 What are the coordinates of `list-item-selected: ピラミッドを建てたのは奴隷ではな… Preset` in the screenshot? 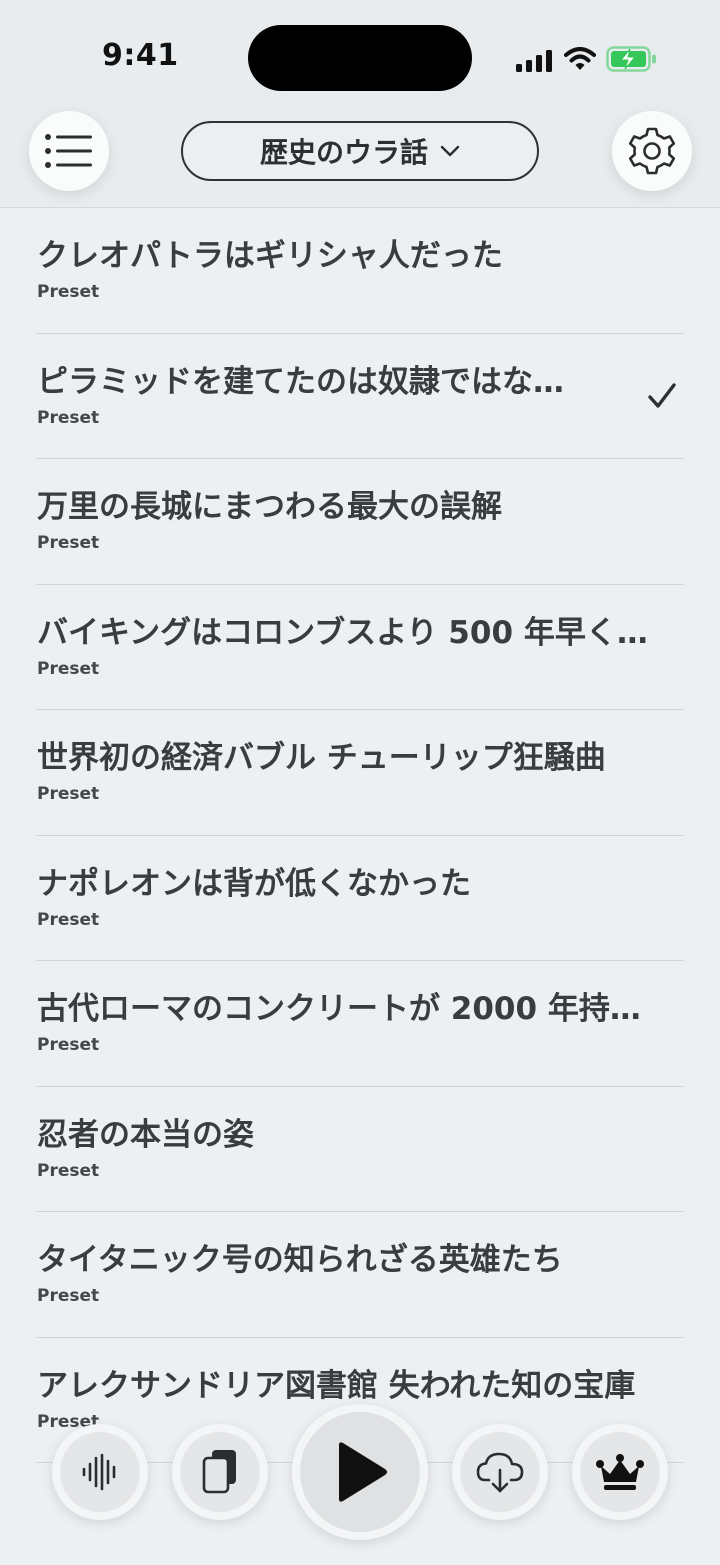 It's located at (360, 396).